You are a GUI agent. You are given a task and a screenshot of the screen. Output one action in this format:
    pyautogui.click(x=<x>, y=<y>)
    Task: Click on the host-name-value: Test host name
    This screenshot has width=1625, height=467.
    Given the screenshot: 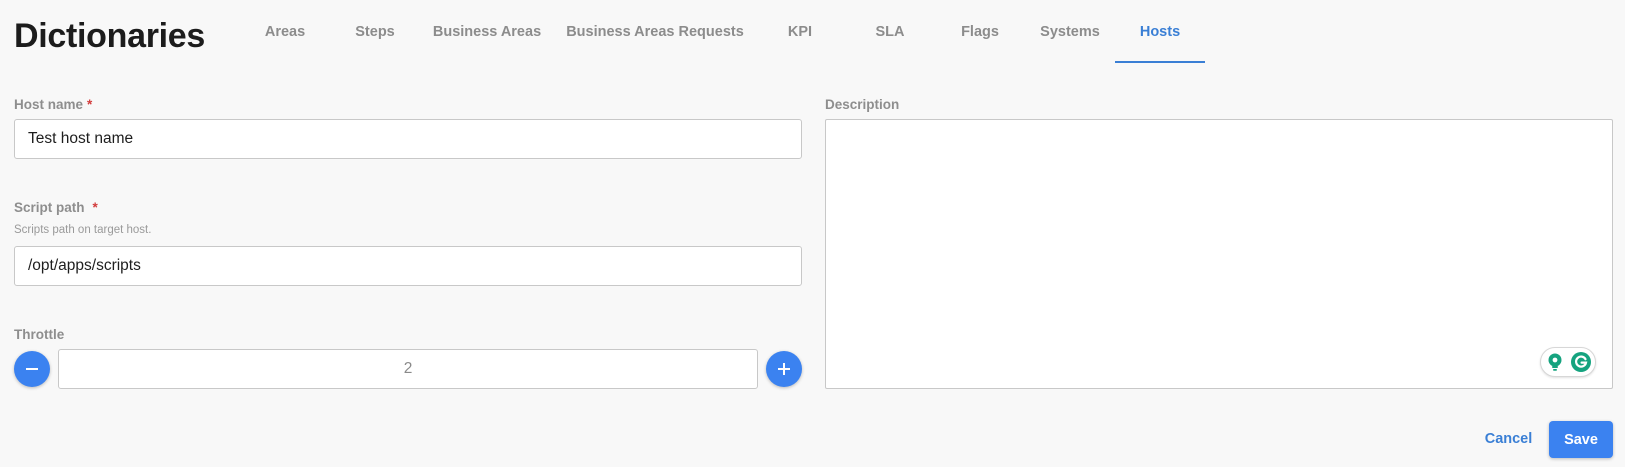 What is the action you would take?
    pyautogui.click(x=81, y=138)
    